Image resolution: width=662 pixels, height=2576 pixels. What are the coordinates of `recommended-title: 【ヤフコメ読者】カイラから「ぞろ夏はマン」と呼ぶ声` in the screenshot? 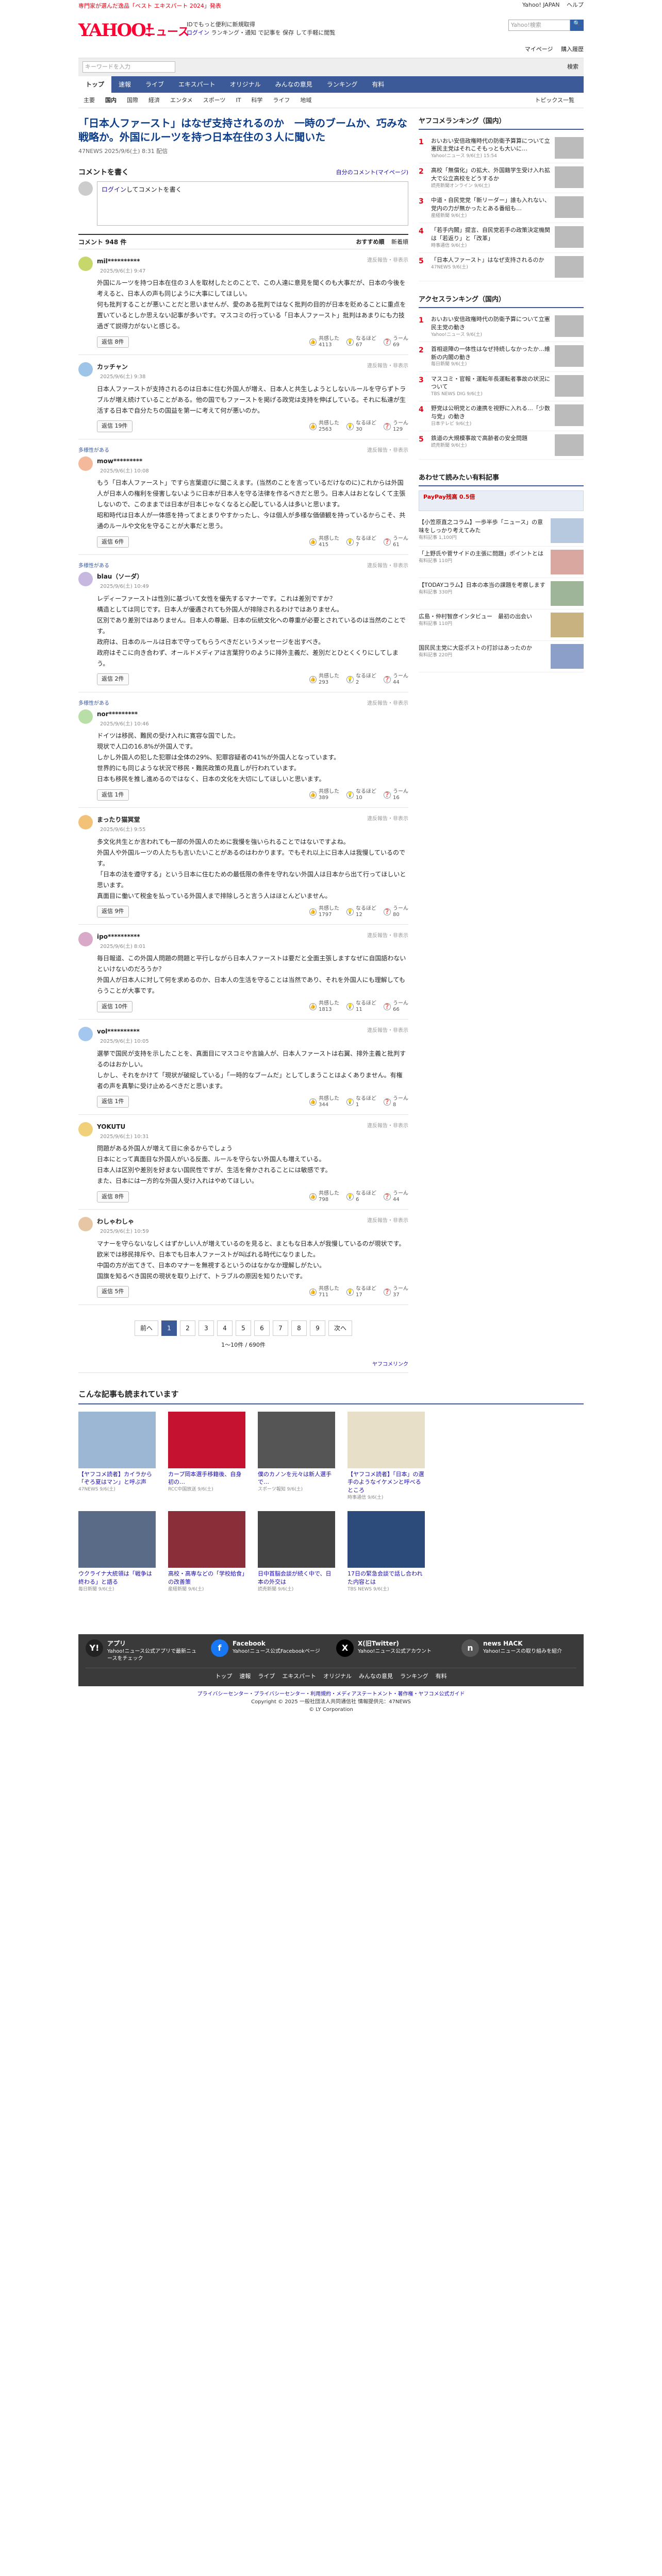 It's located at (117, 1479).